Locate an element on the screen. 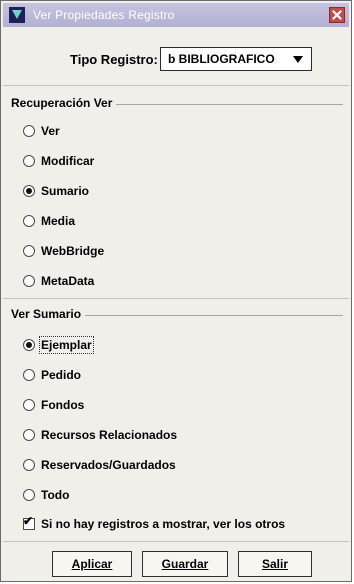 This screenshot has width=354, height=584. radio-metadata: MetaData is located at coordinates (58, 281).